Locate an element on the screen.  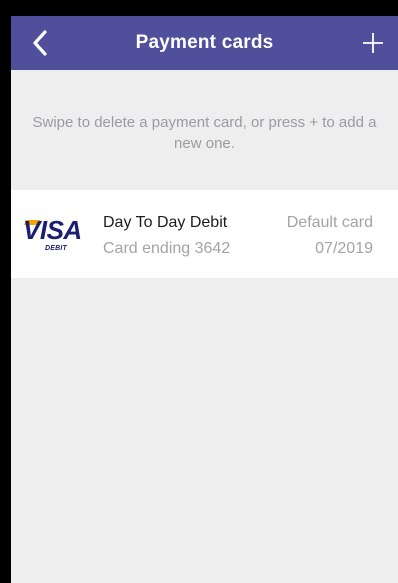
card-expiry: 07/2019 is located at coordinates (344, 248).